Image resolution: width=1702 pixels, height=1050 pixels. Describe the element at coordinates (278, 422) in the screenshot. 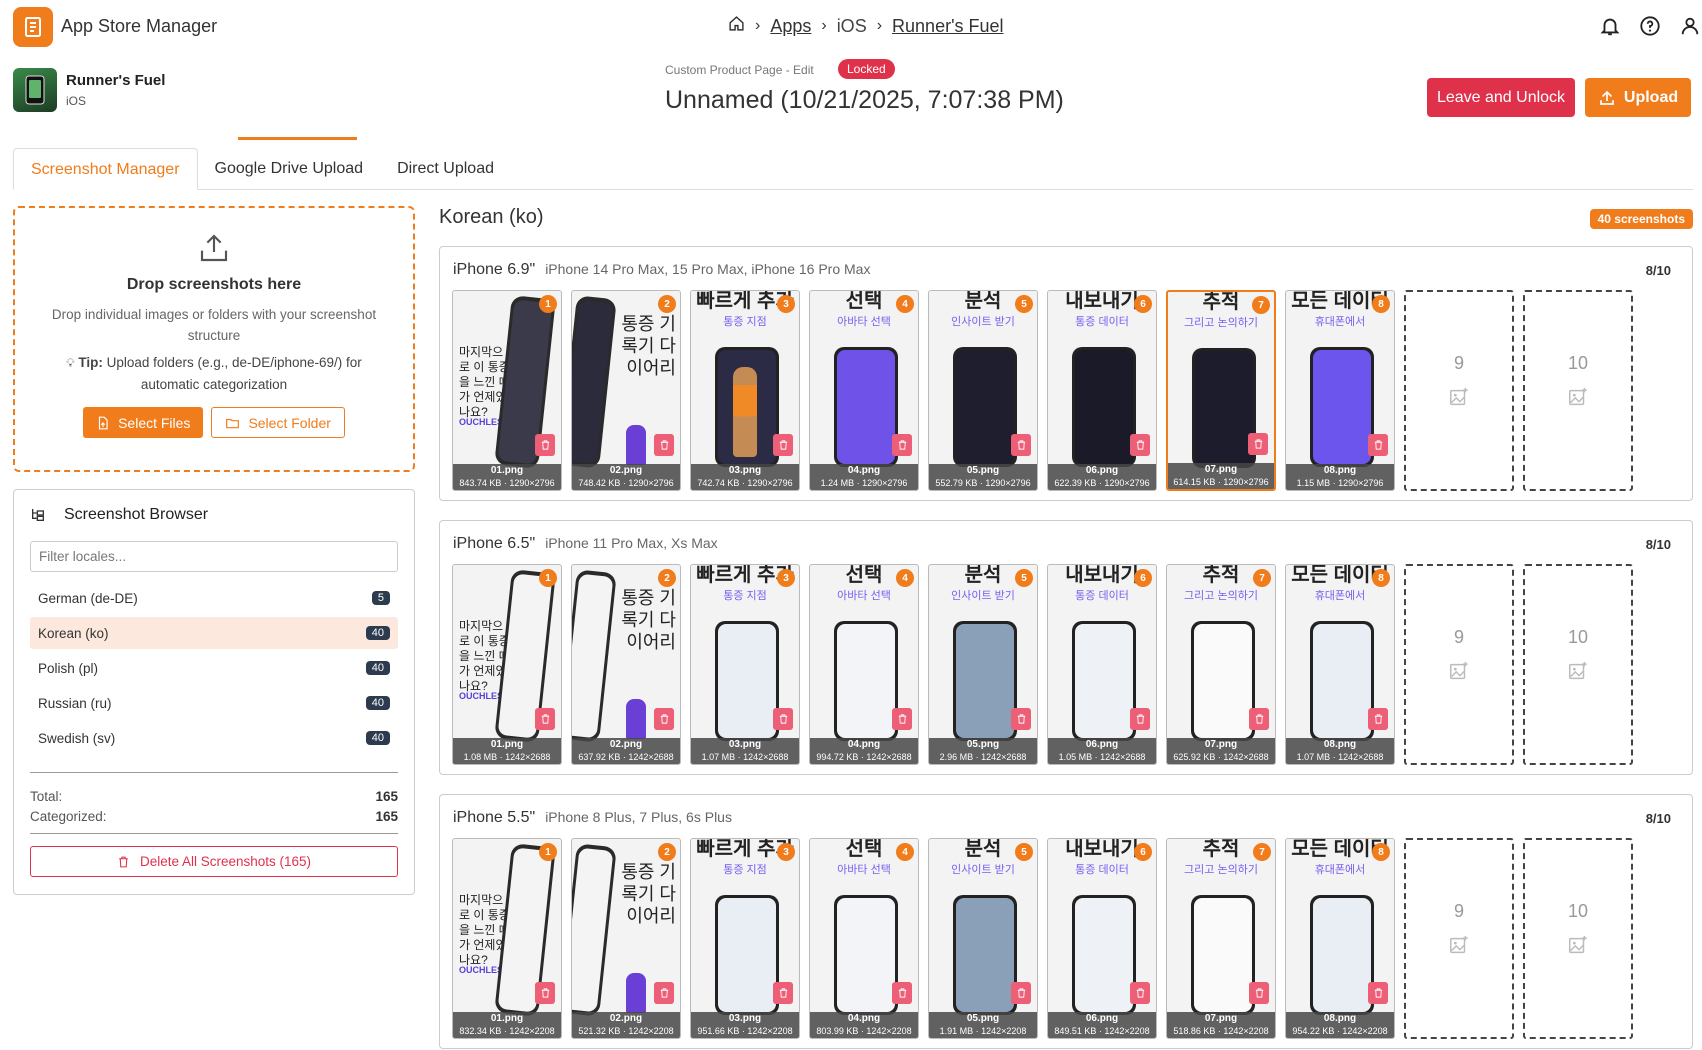

I see `select-folder-button: Select Folder` at that location.